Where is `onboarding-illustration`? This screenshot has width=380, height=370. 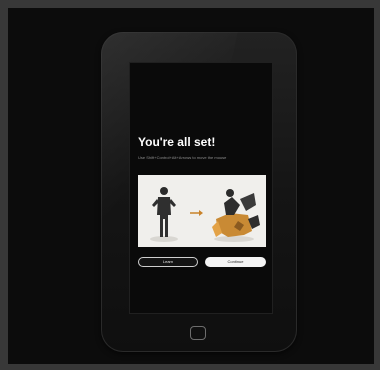
onboarding-illustration is located at coordinates (202, 211).